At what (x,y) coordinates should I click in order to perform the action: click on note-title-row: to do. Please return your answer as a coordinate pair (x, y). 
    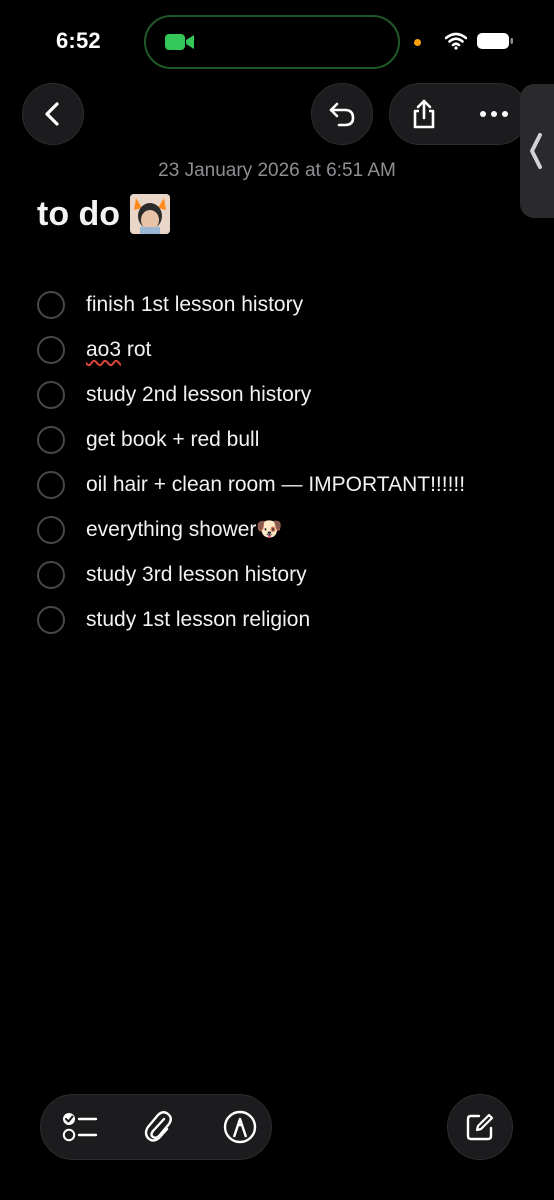
    Looking at the image, I should click on (104, 214).